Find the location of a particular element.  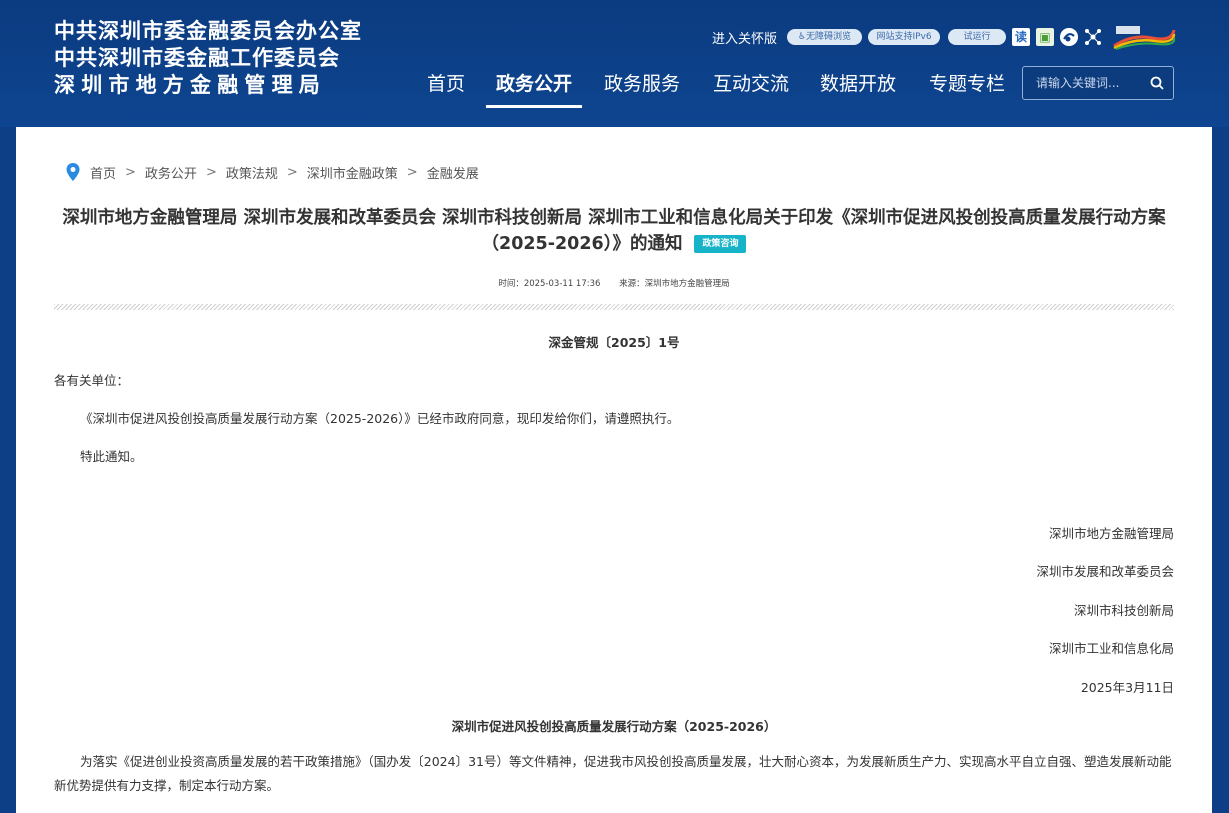

top-utility-bar: 进入关怀版 ♿无障碍浏览 网站支持IPv6 试运行 读 ▣ is located at coordinates (944, 37).